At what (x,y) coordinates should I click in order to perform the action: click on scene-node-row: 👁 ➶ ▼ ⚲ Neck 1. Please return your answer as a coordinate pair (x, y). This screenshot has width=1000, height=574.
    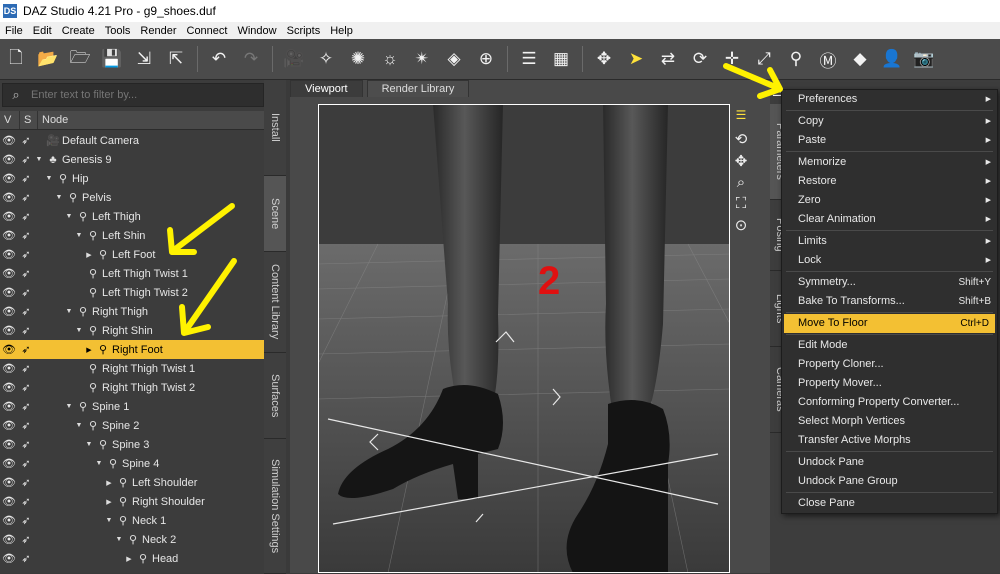
    Looking at the image, I should click on (132, 520).